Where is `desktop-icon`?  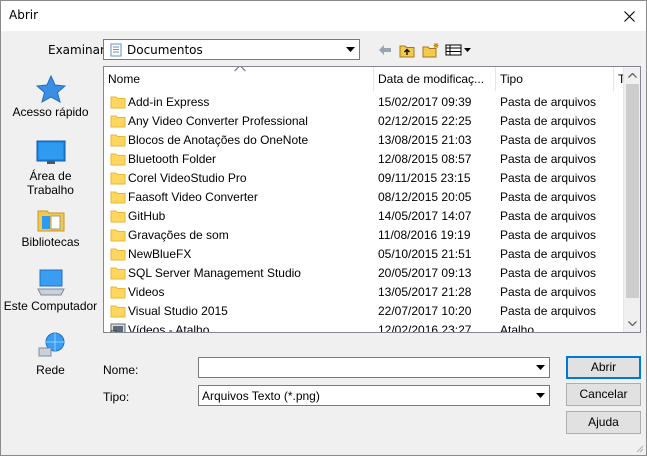 desktop-icon is located at coordinates (50, 152).